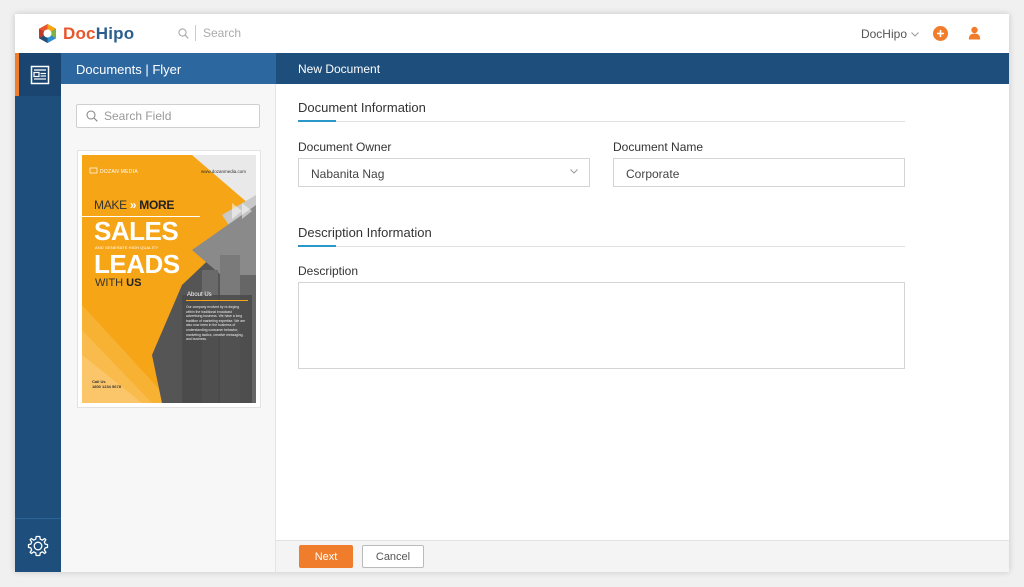 The height and width of the screenshot is (587, 1024). I want to click on flyer-sales: SALES, so click(136, 231).